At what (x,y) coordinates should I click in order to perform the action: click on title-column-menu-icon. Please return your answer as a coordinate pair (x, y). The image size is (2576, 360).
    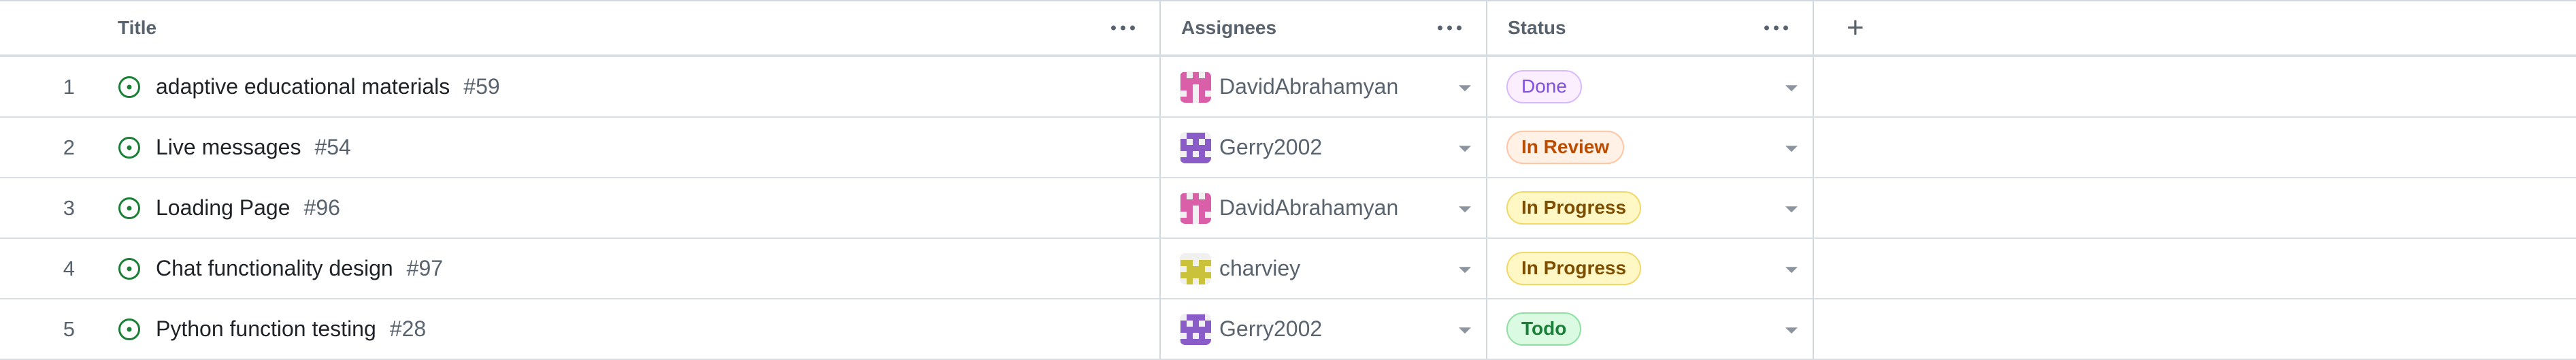
    Looking at the image, I should click on (1123, 28).